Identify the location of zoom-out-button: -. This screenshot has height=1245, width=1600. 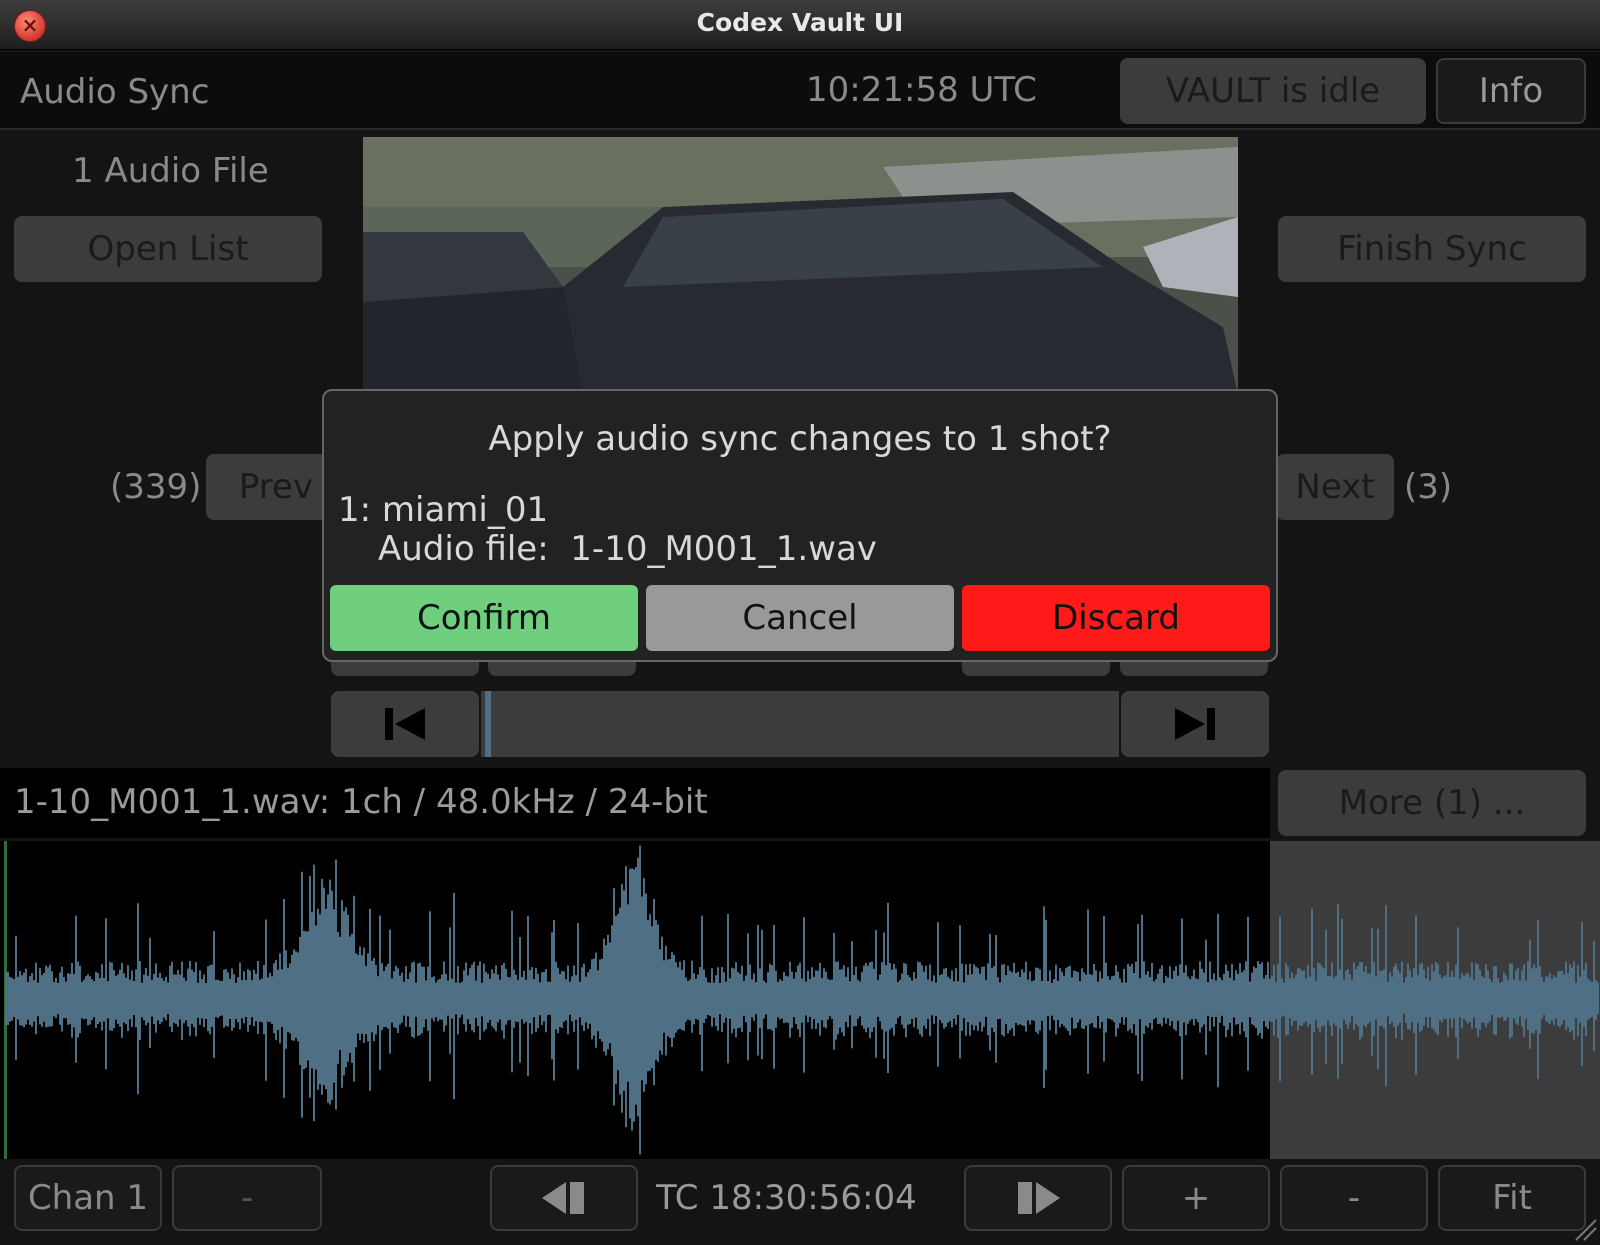
(1354, 1198).